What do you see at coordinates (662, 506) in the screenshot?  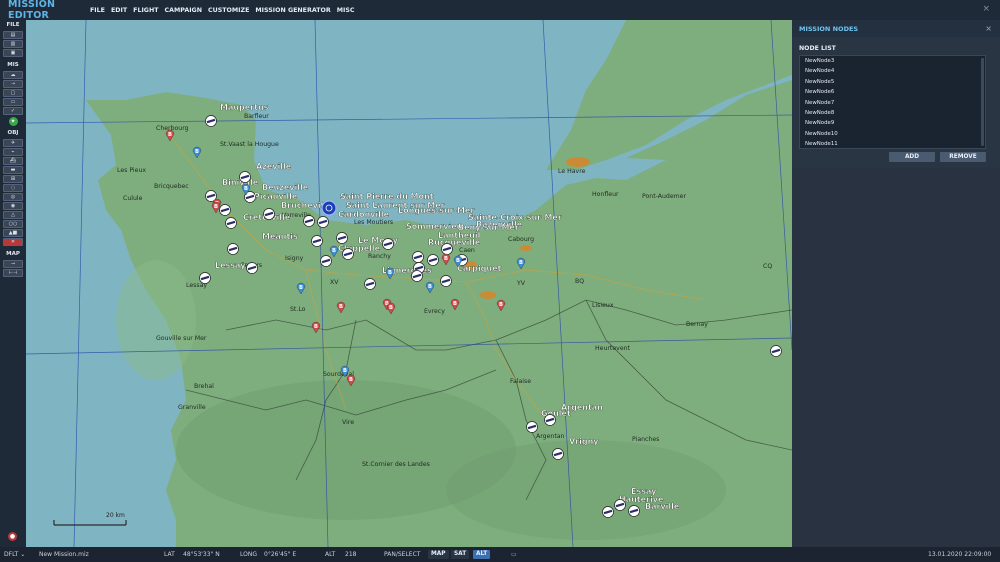 I see `airfield-label: Barville` at bounding box center [662, 506].